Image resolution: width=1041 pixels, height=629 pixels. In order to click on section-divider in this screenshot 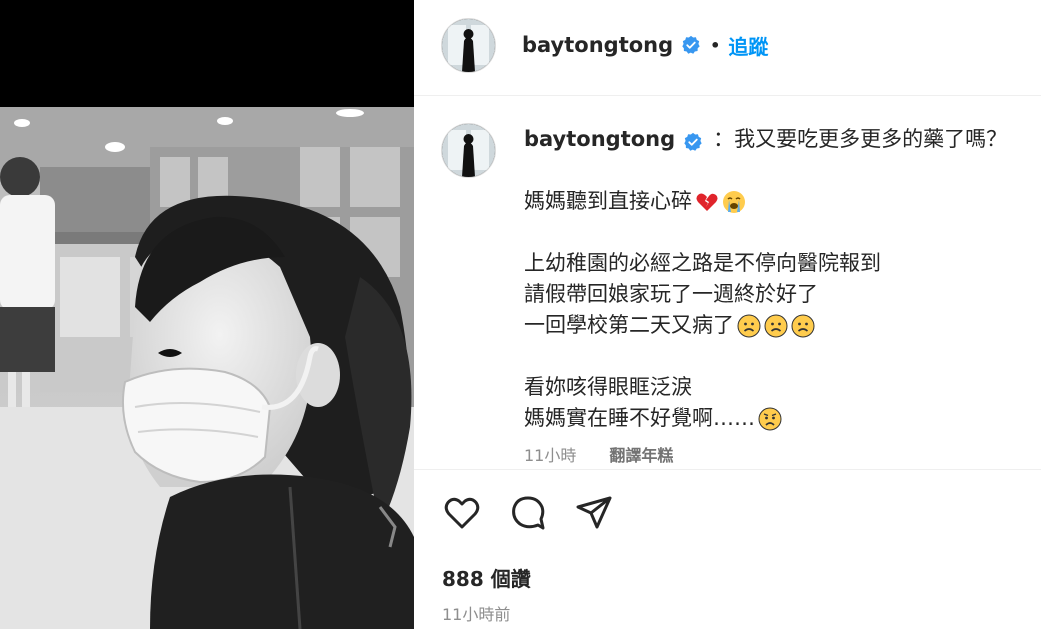, I will do `click(727, 469)`.